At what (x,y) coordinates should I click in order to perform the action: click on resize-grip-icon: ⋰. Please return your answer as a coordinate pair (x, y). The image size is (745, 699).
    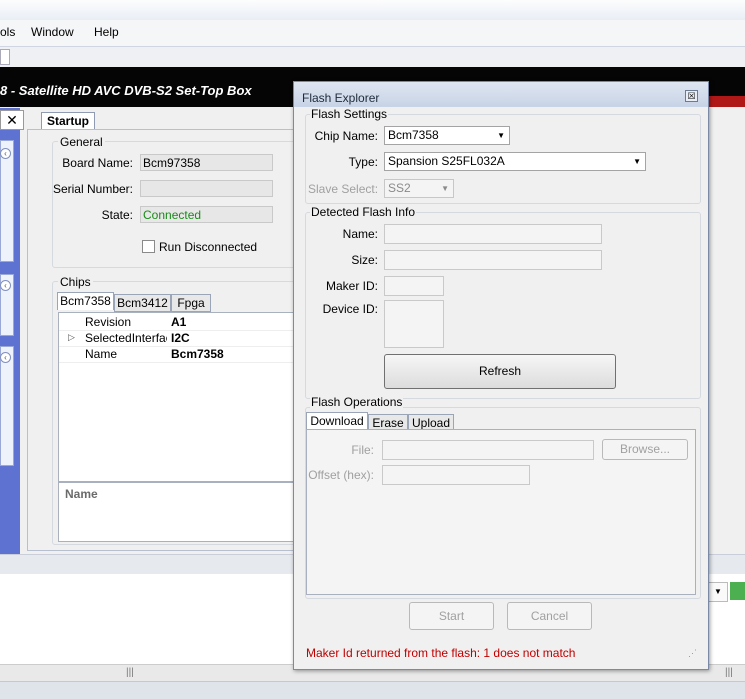
    Looking at the image, I should click on (692, 653).